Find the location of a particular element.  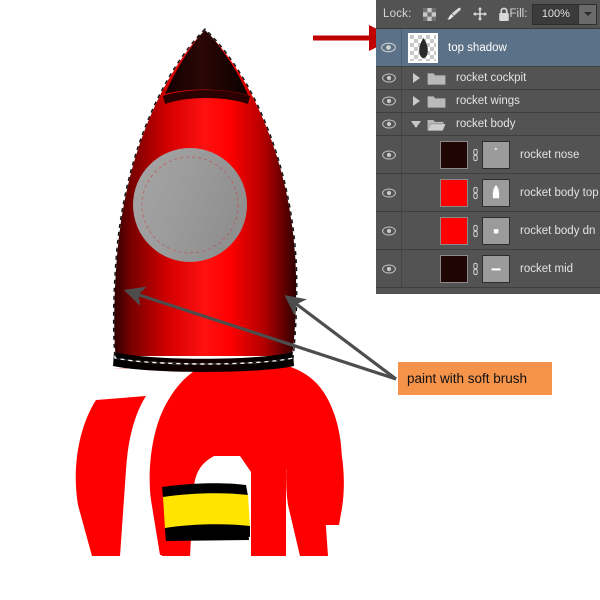

fill-control: 100% is located at coordinates (565, 14).